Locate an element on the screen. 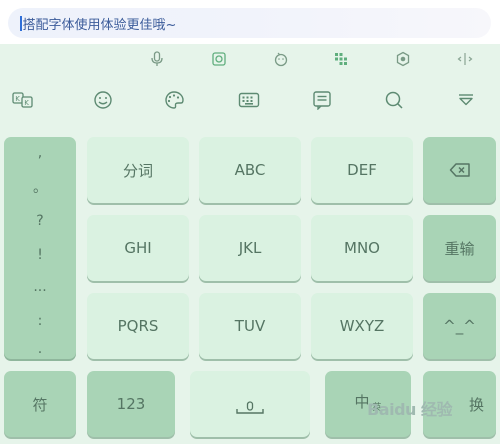 This screenshot has height=444, width=500. key-abc-label: ABC is located at coordinates (250, 170).